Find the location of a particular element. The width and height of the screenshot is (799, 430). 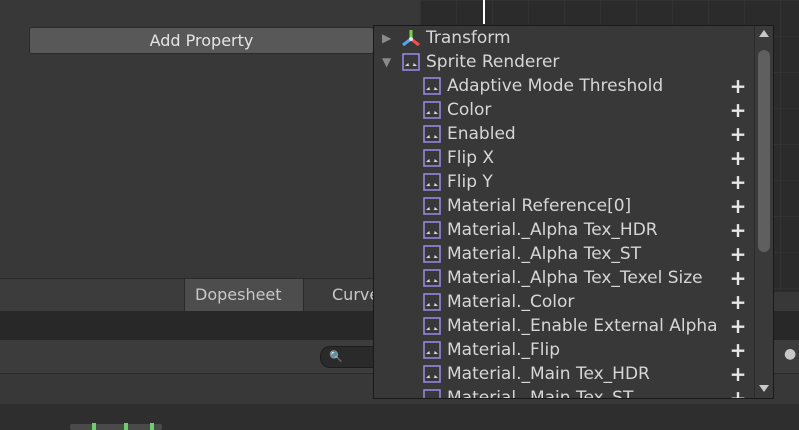

property-label: Enabled is located at coordinates (481, 134).